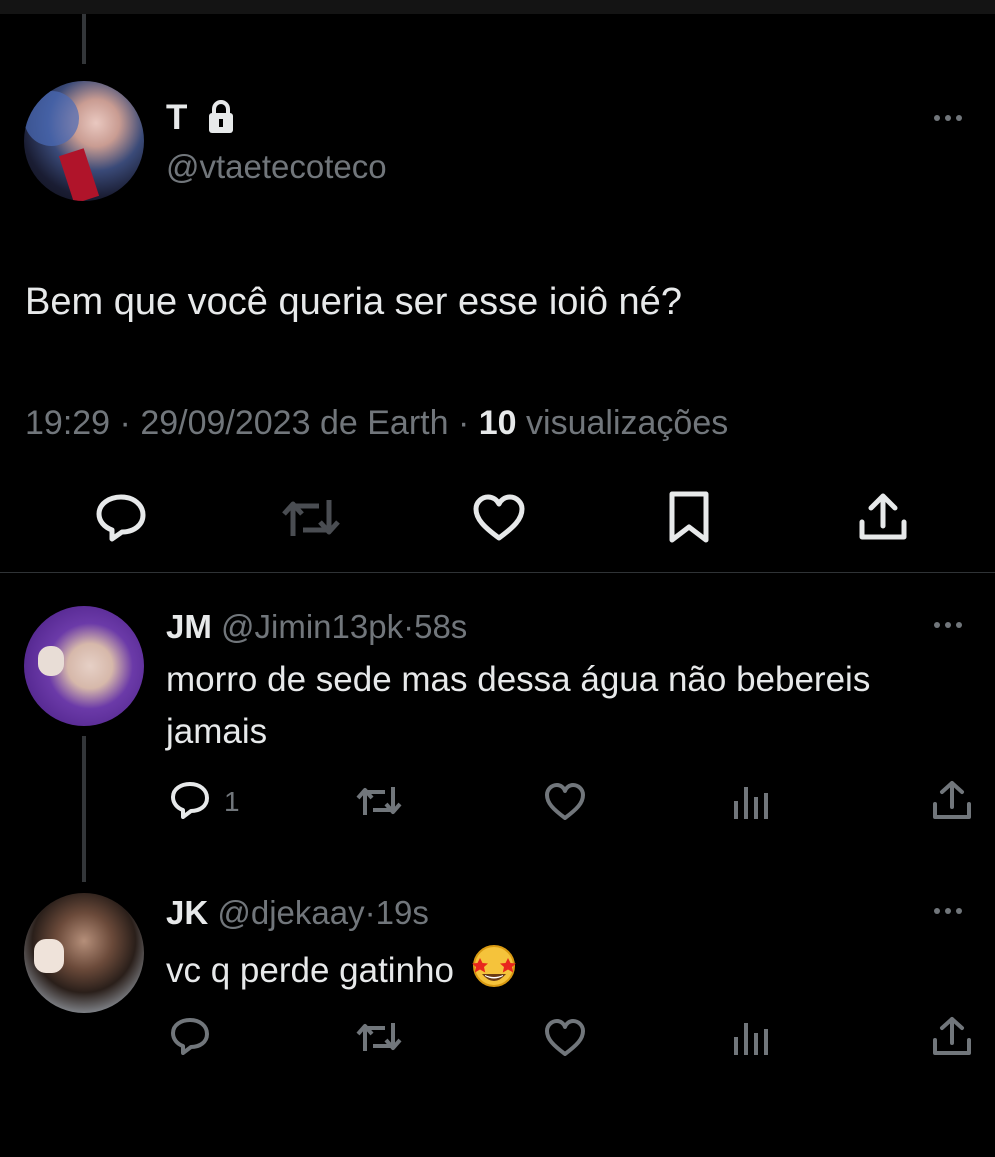  I want to click on avatar-jk, so click(84, 953).